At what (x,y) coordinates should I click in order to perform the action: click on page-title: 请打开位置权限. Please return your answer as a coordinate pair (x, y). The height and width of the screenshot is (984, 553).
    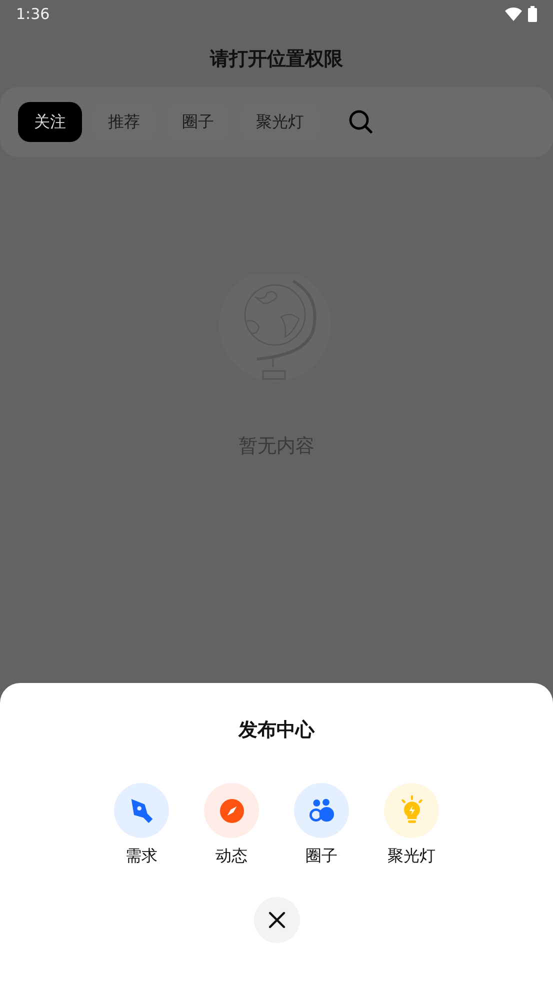
    Looking at the image, I should click on (276, 59).